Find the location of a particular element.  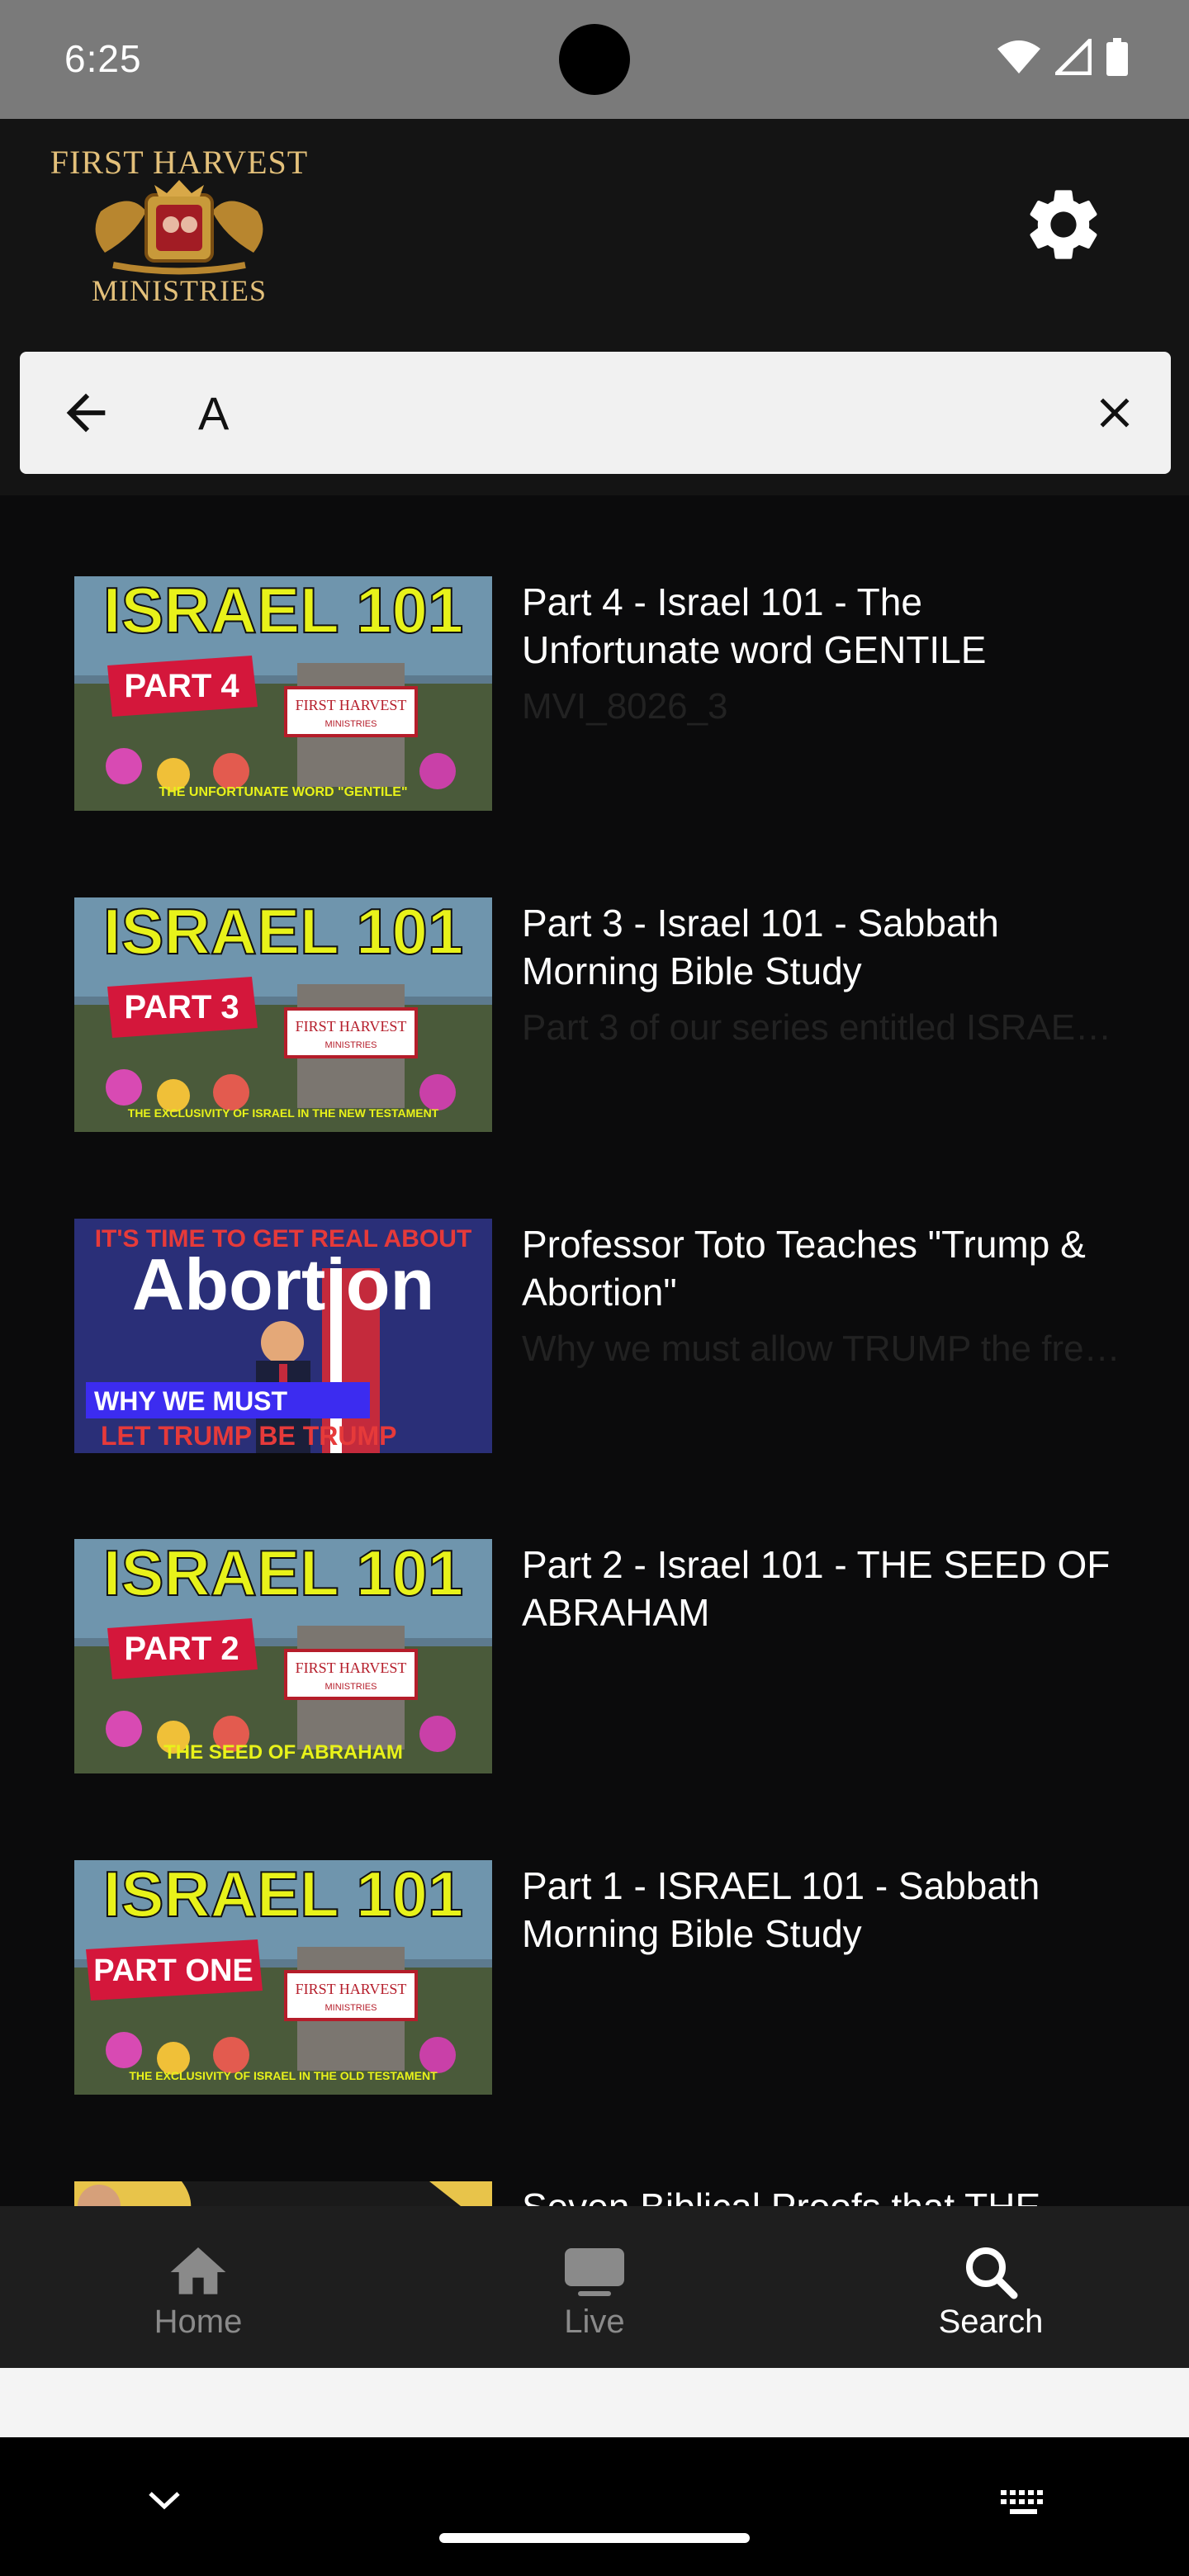

svg-text: WHY WE MUST is located at coordinates (191, 1401).